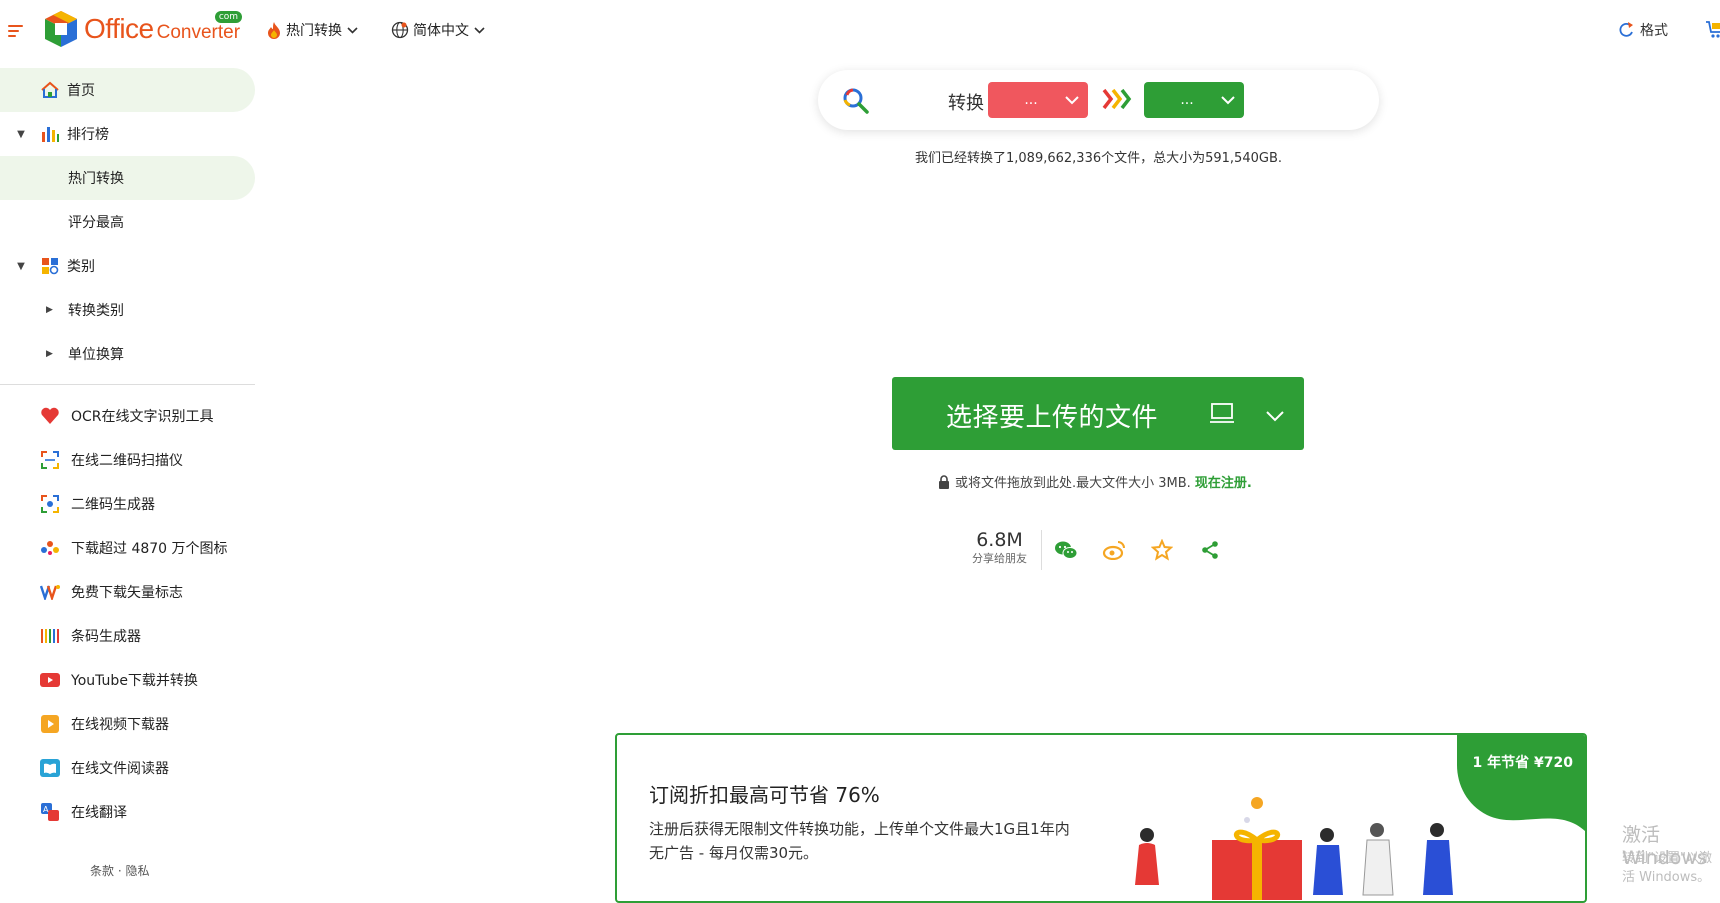 The height and width of the screenshot is (903, 1720). I want to click on tool-label: 在线二维码扫描仪, so click(127, 461).